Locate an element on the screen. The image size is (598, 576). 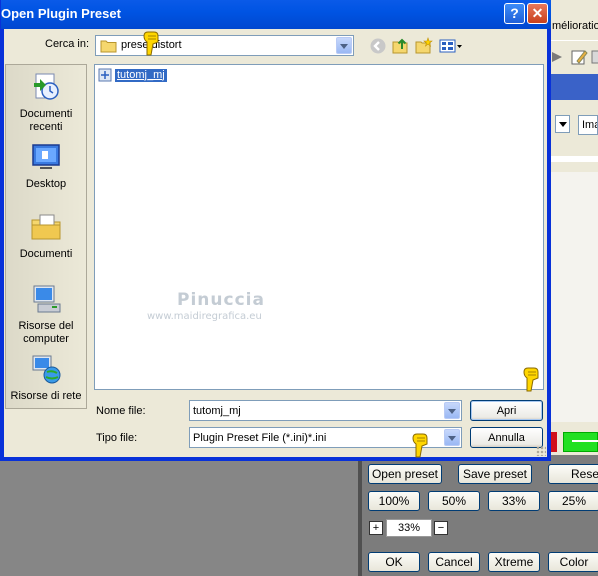
place-label-network: Risorse di rete is located at coordinates (46, 396).